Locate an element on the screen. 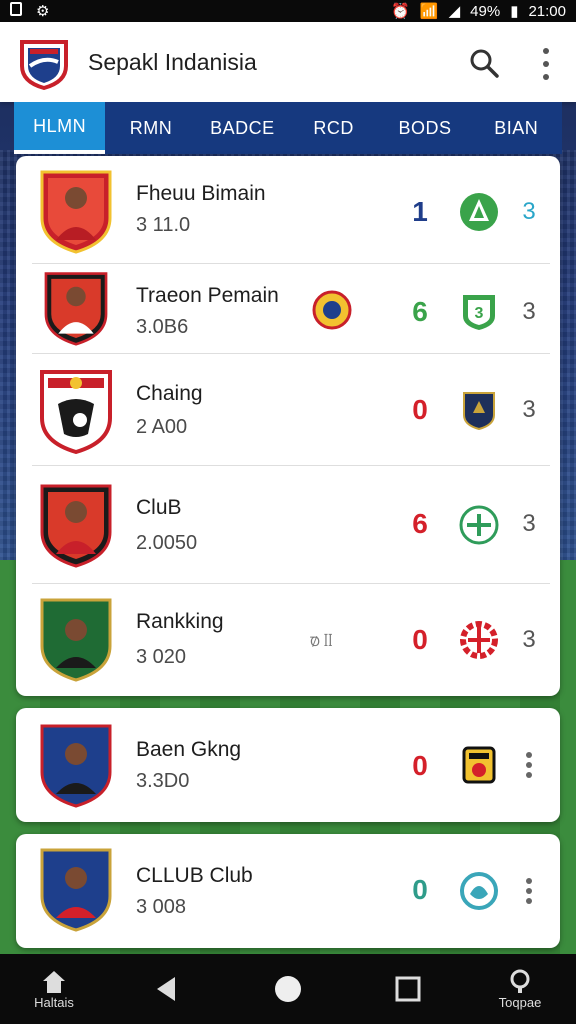  player-name: Fheuu Bimain is located at coordinates (201, 193).